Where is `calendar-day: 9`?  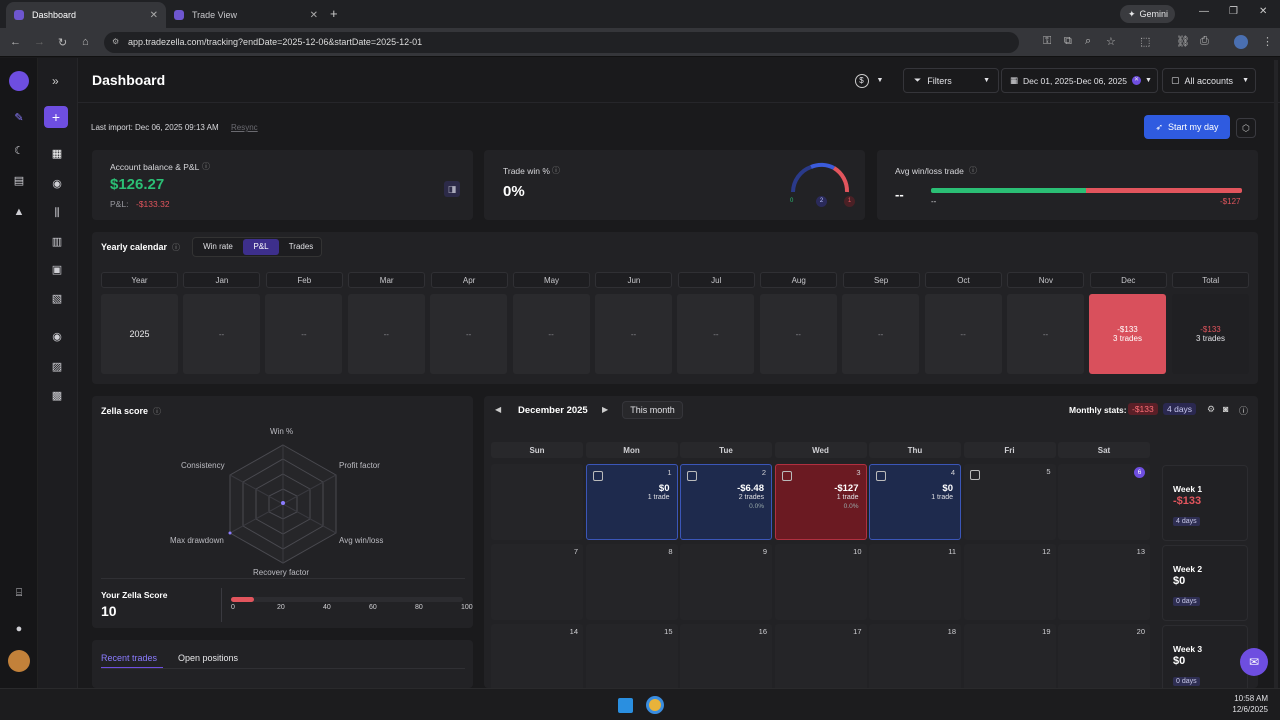 calendar-day: 9 is located at coordinates (726, 582).